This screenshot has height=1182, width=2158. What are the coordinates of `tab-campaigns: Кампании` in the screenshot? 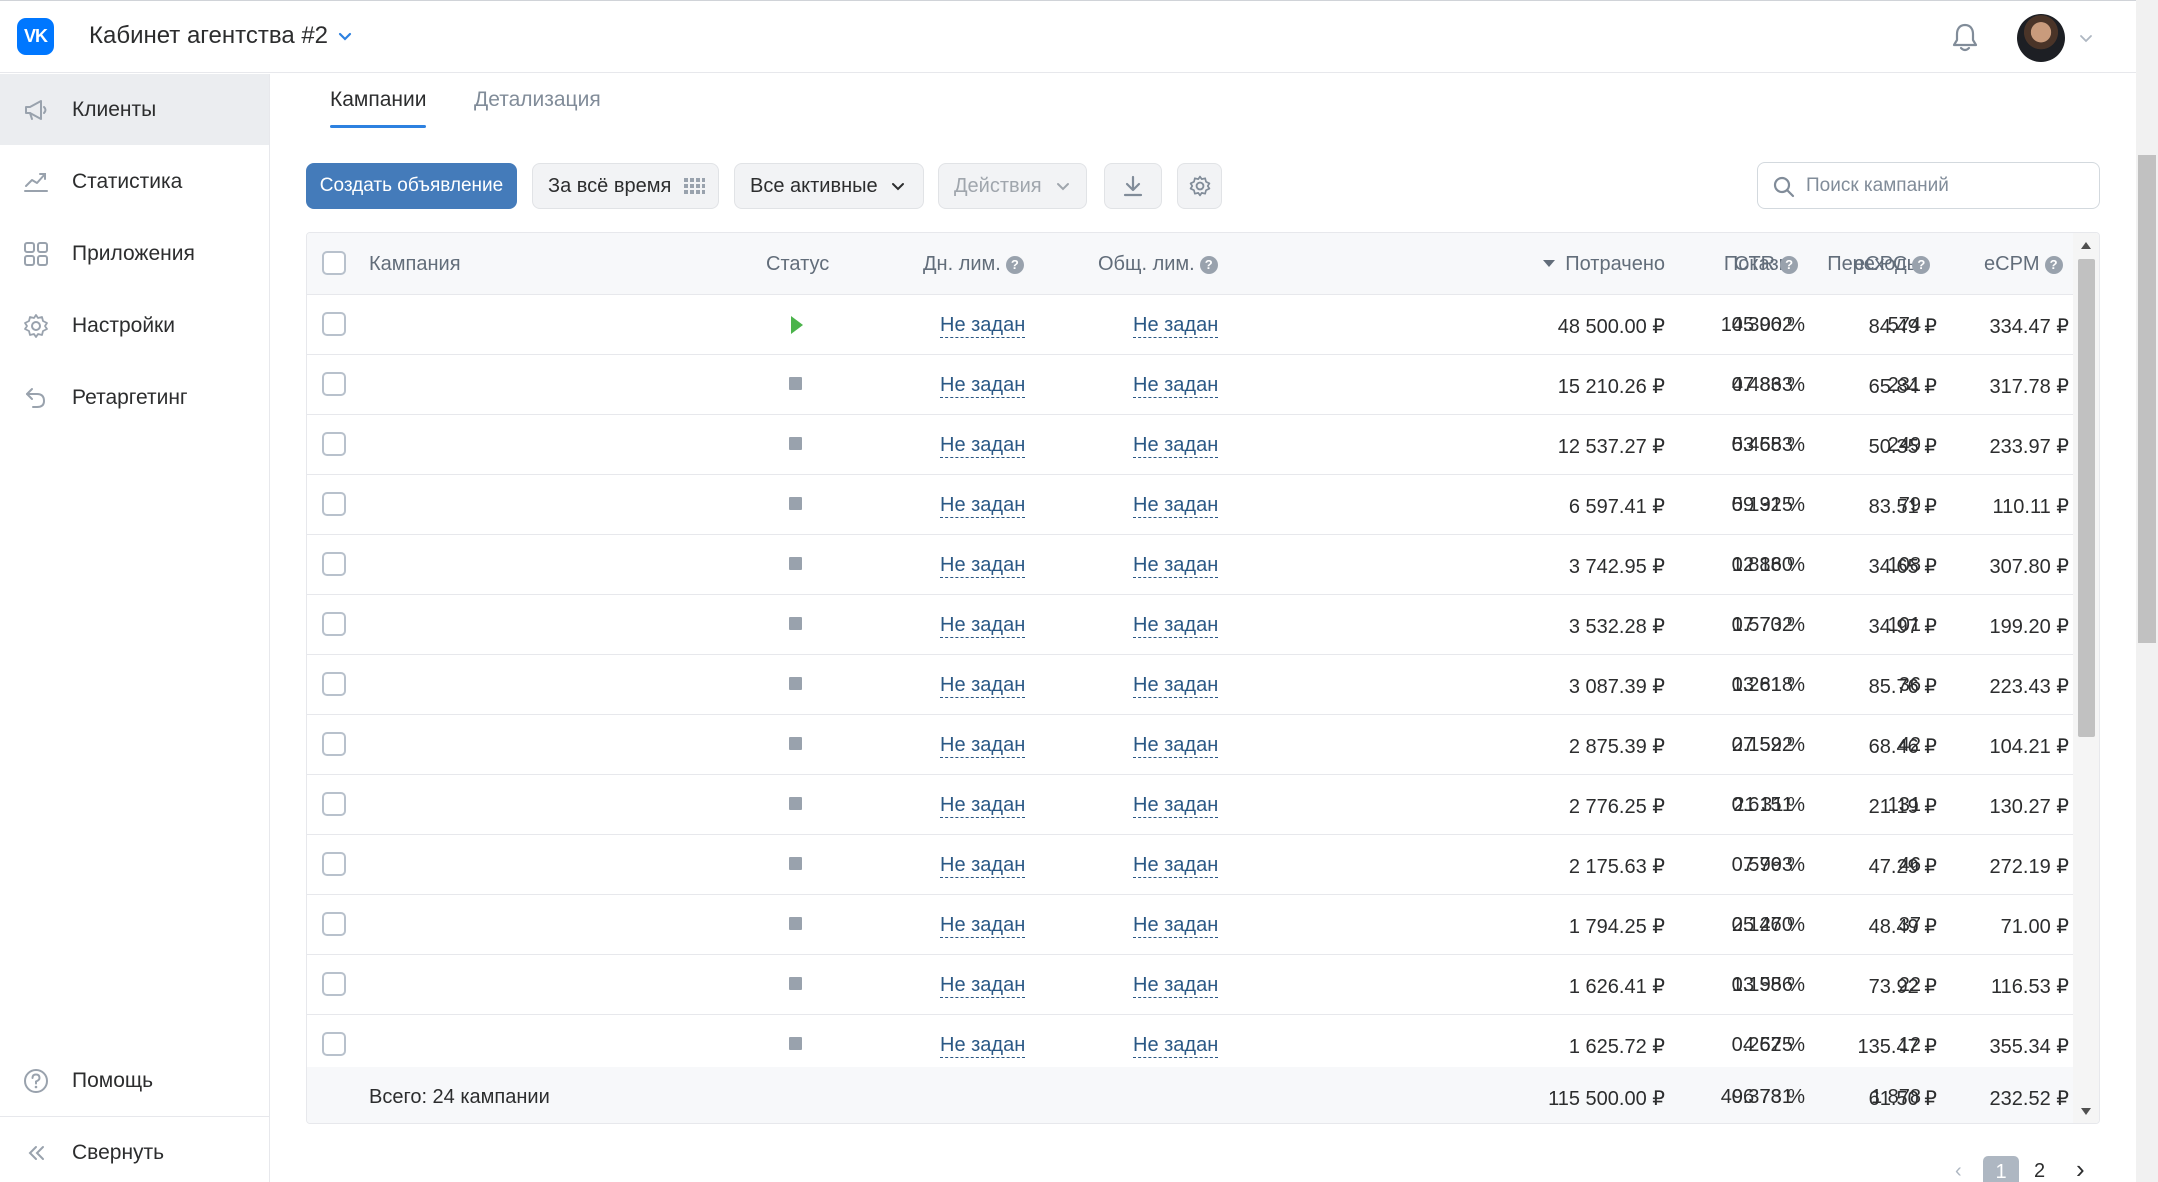 It's located at (378, 100).